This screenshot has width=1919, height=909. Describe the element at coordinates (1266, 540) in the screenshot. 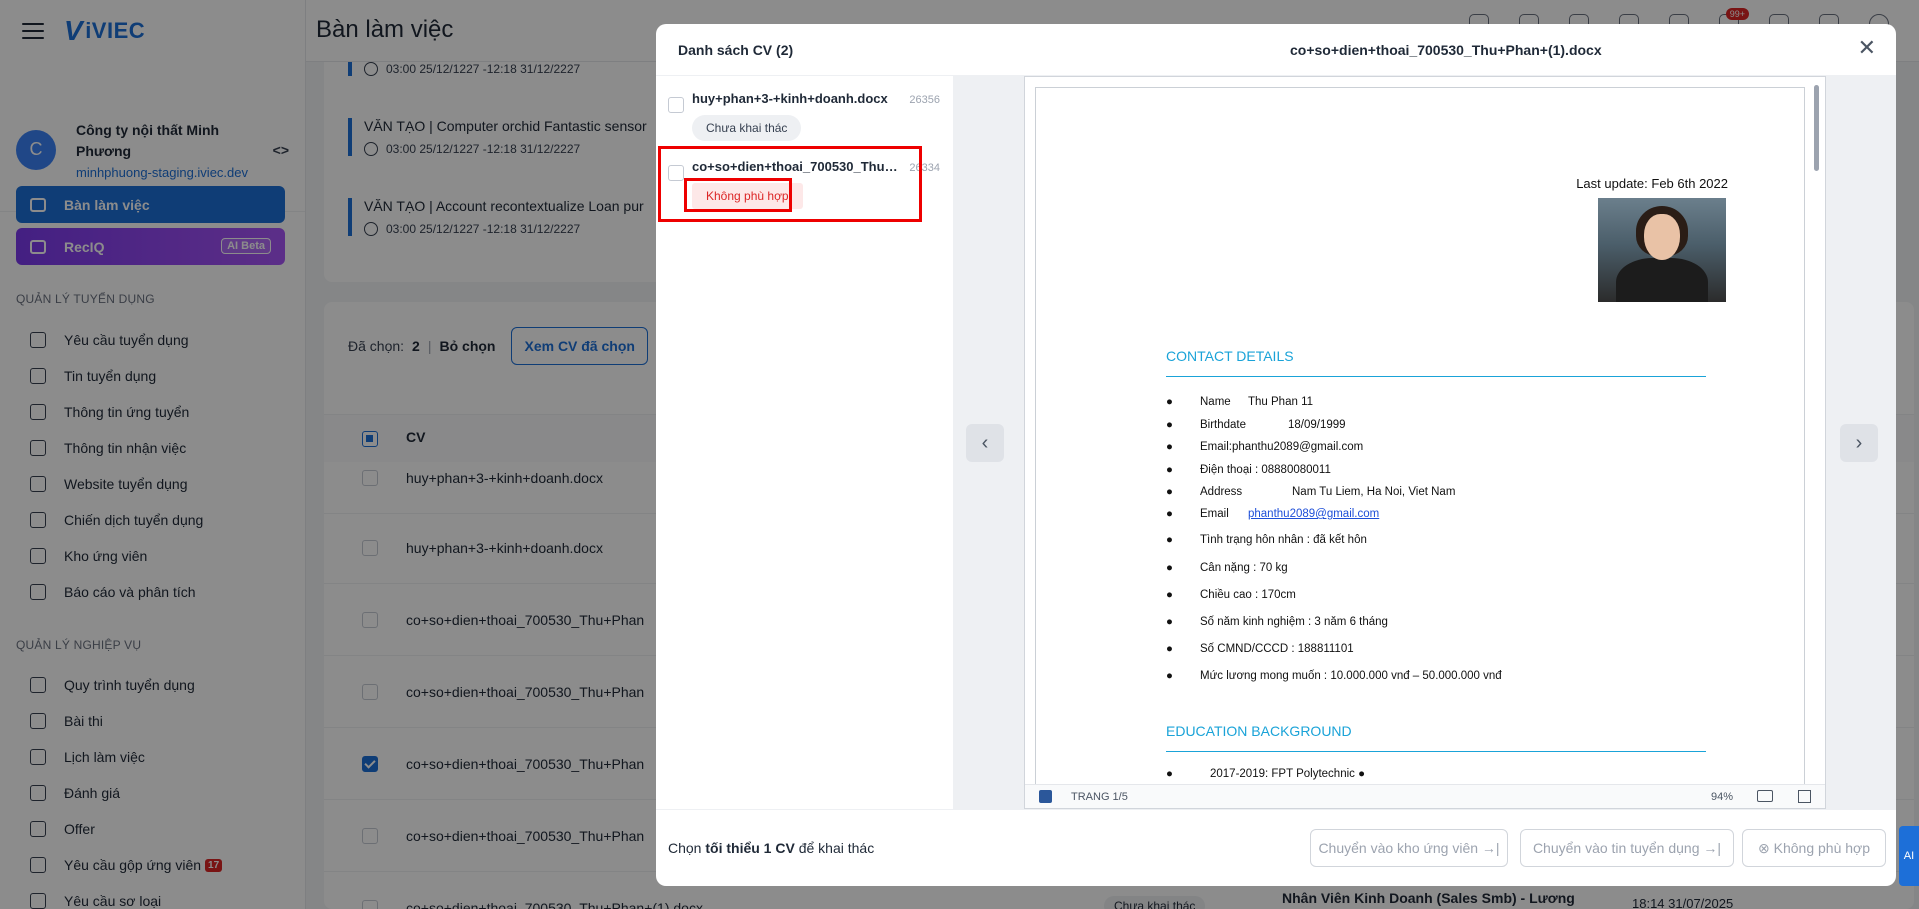

I see `contact-line: ● Tình trạng hôn nhân : đã kết hôn` at that location.